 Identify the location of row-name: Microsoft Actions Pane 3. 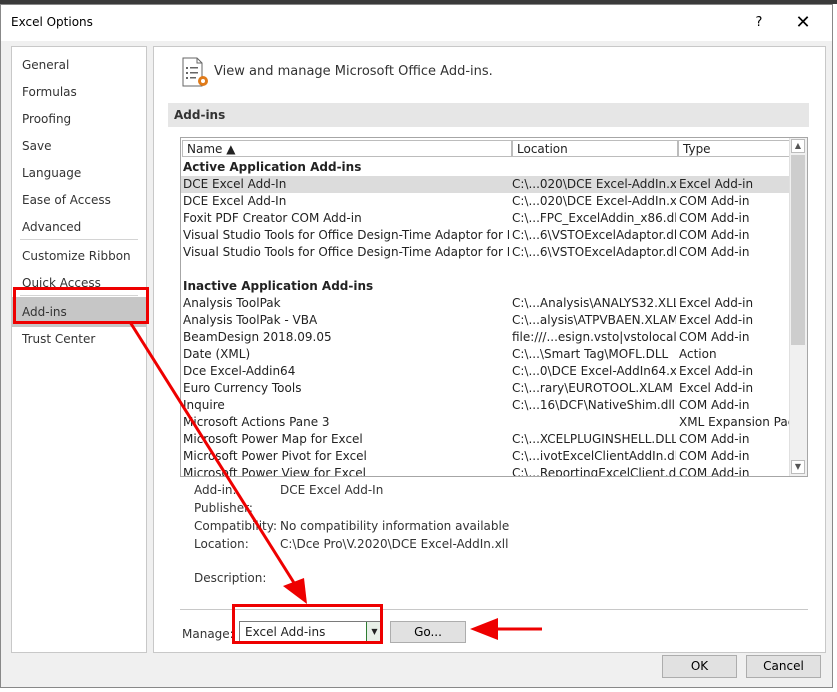
(256, 422).